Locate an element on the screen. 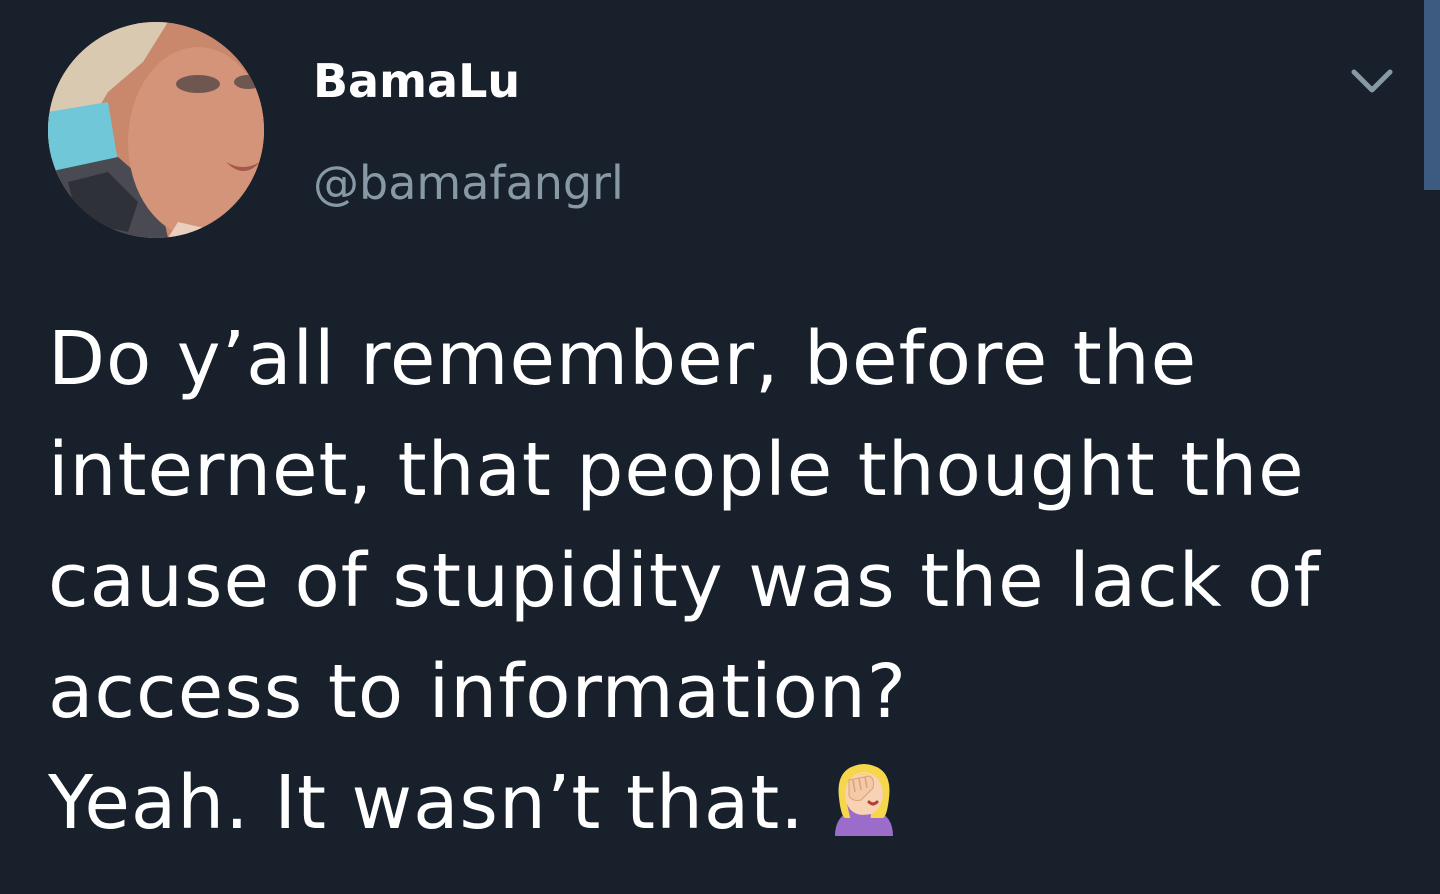  avatar-photo is located at coordinates (156, 130).